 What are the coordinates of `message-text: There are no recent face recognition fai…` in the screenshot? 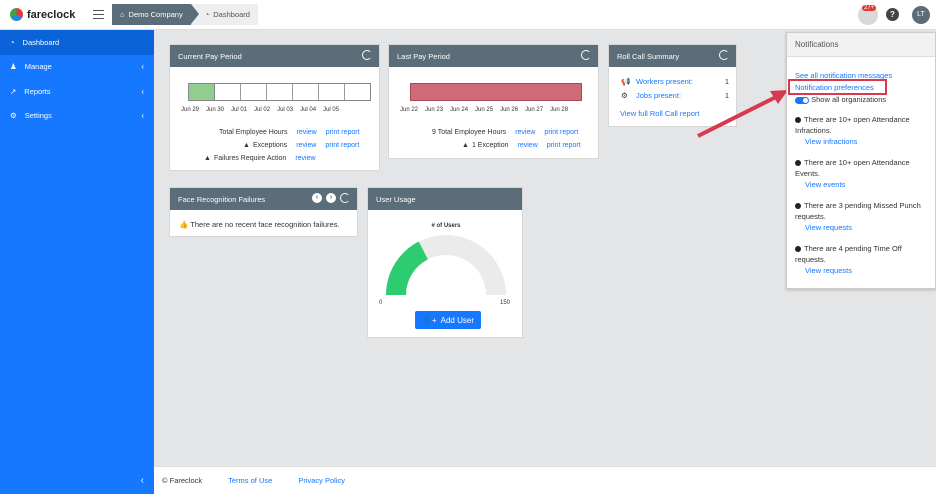 It's located at (265, 224).